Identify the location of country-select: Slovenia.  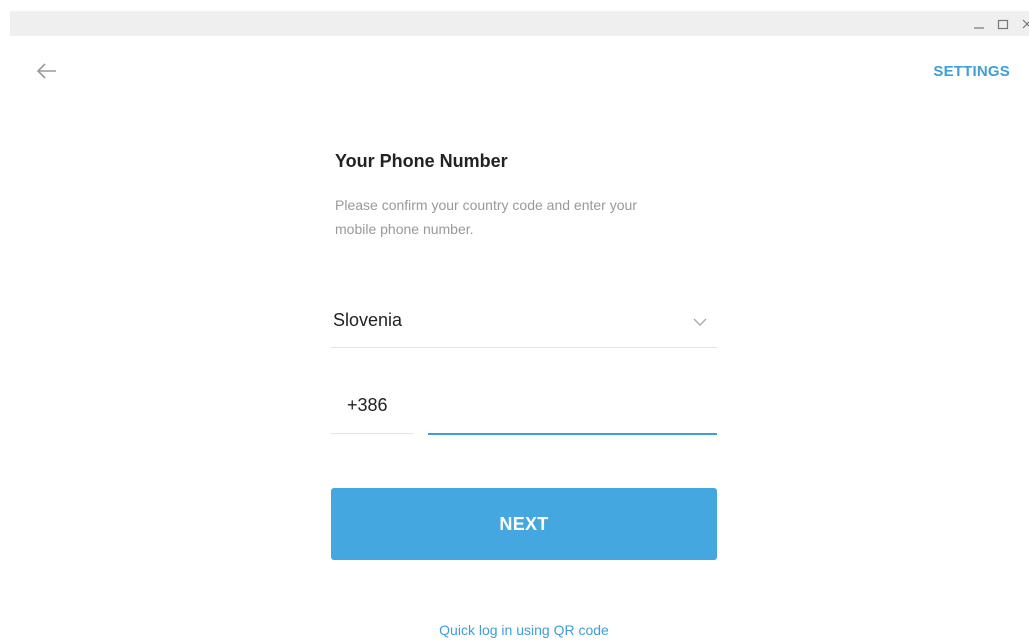
(524, 322).